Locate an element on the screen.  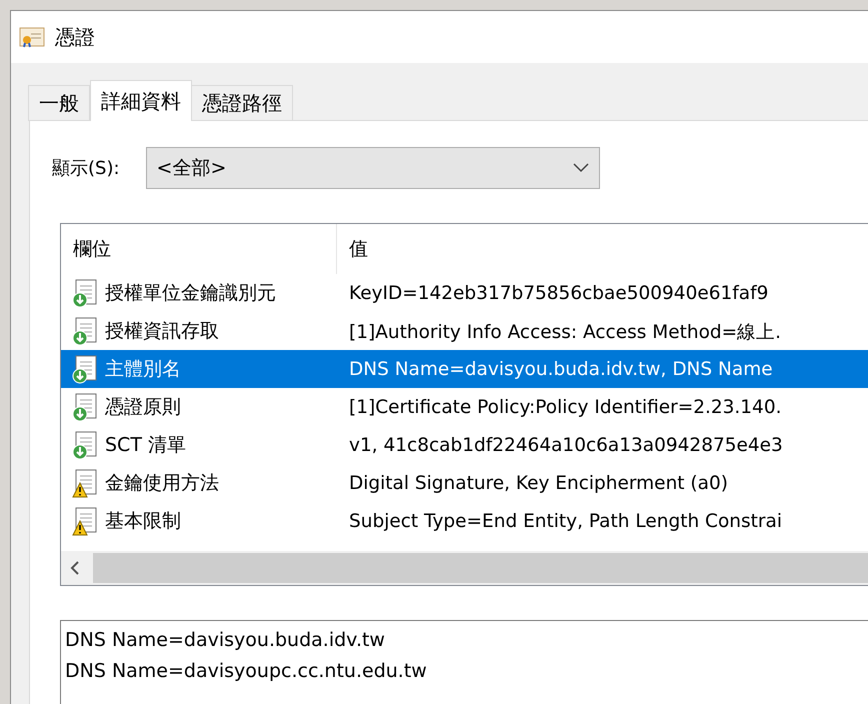
list-row: 授權資訊存取 [1]Authority Info Access: Access Method=線上. is located at coordinates (464, 331).